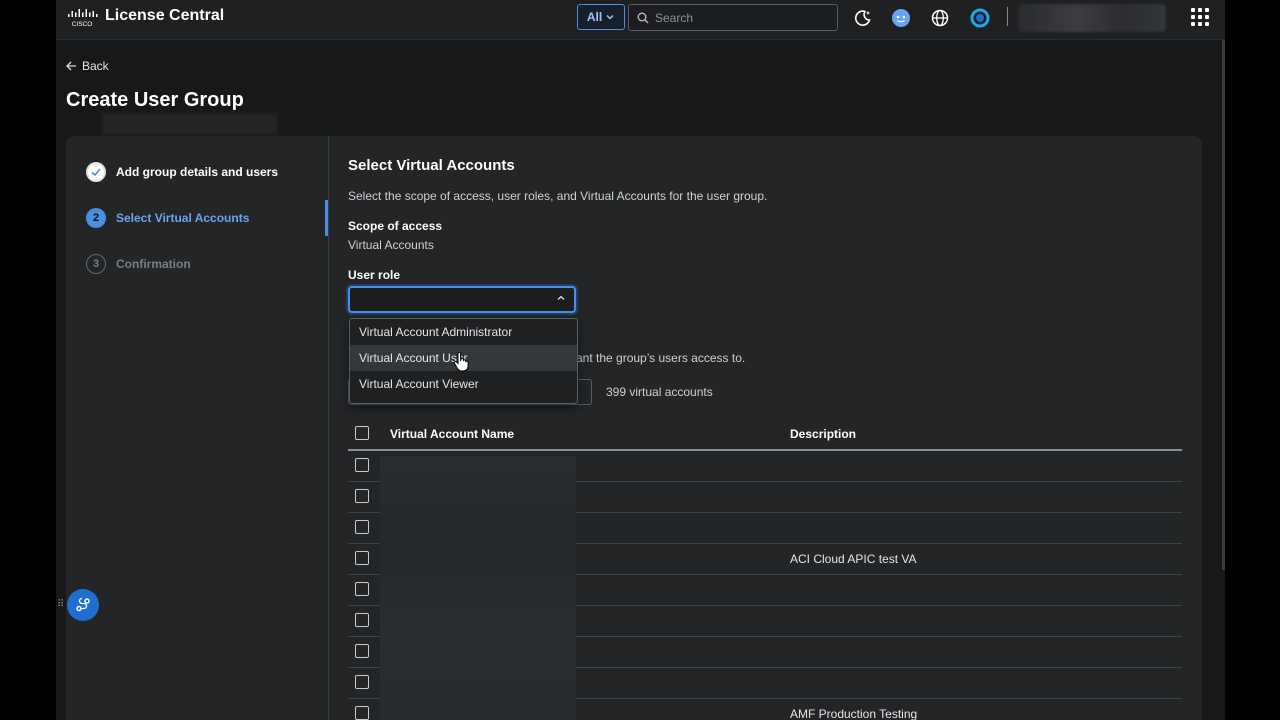  I want to click on step-label: Select Virtual Accounts, so click(183, 218).